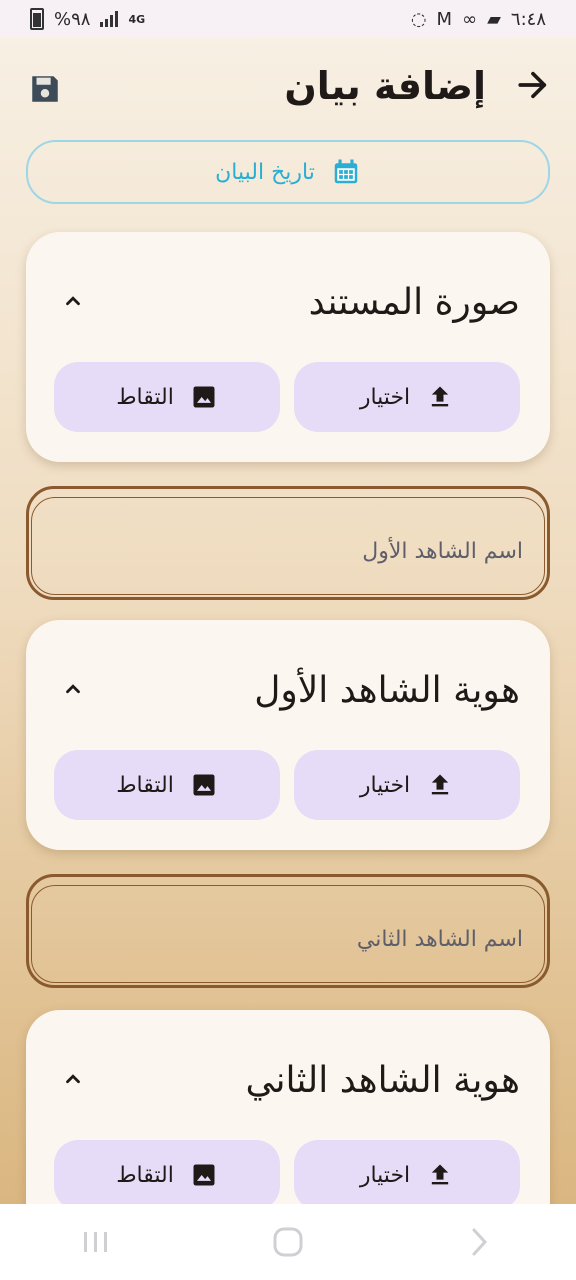 Image resolution: width=576 pixels, height=1280 pixels. Describe the element at coordinates (288, 19) in the screenshot. I see `status-bar: %٩٨ 4G ◌ M ∞ ▰ ٦:٤٨` at that location.